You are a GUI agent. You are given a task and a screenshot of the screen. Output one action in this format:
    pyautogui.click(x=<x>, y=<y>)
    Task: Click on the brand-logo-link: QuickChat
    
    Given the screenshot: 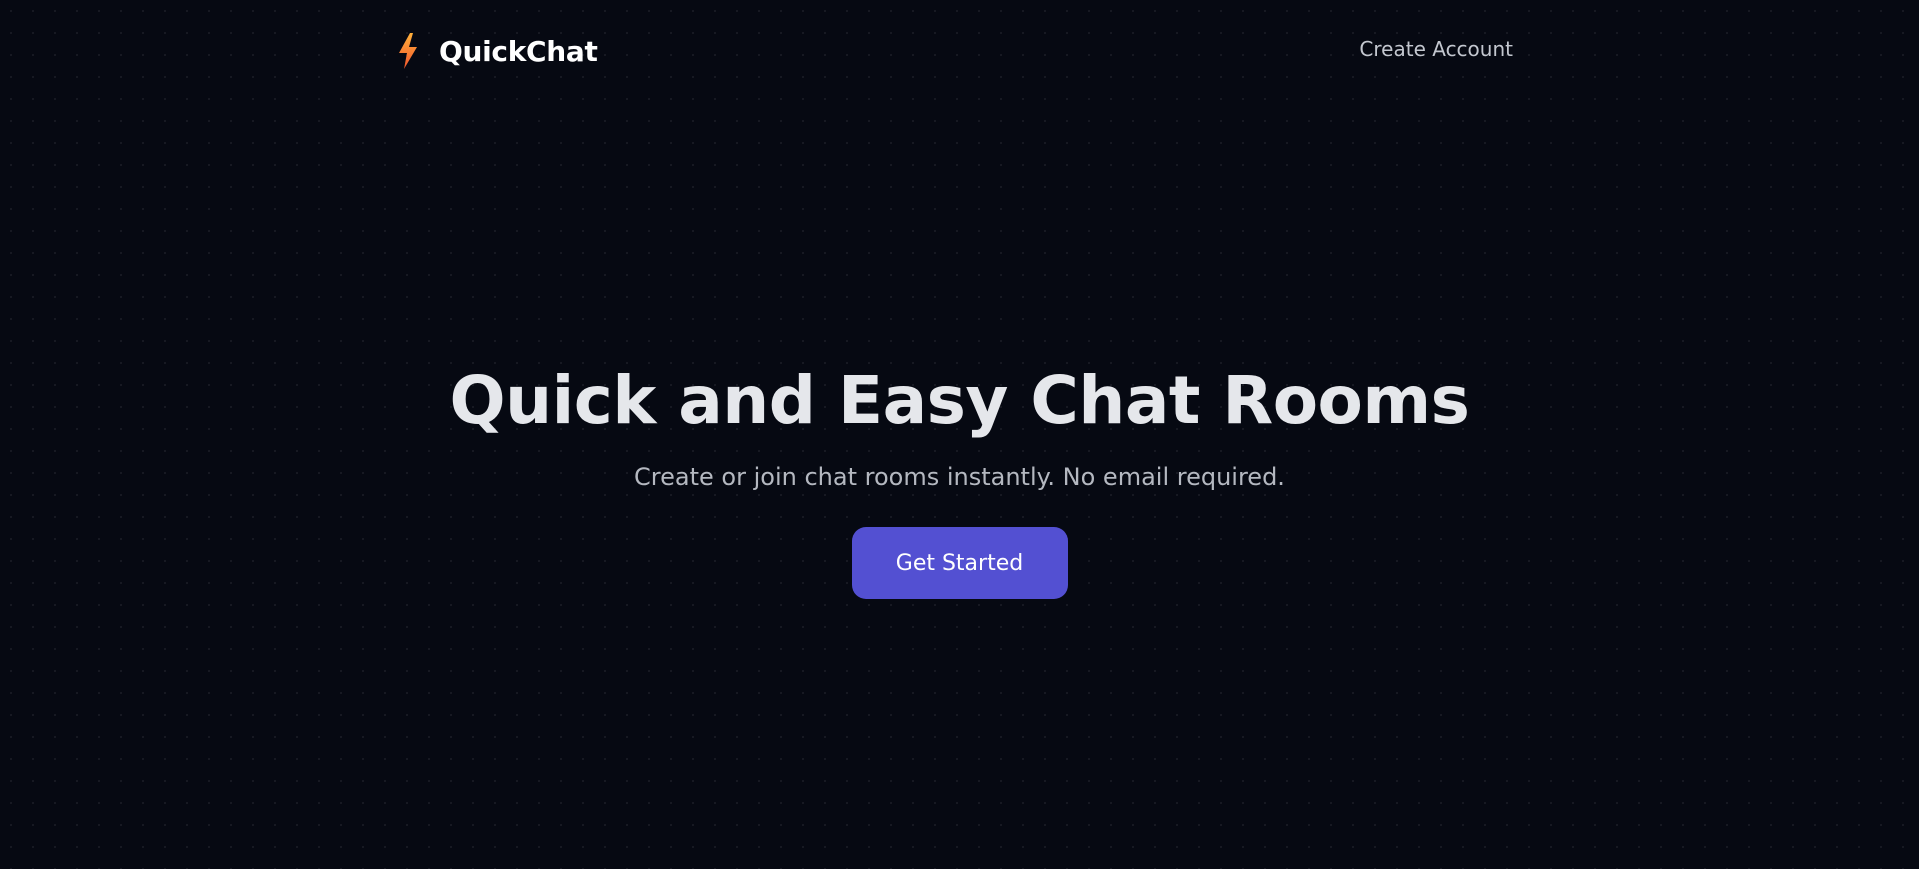 What is the action you would take?
    pyautogui.click(x=496, y=51)
    